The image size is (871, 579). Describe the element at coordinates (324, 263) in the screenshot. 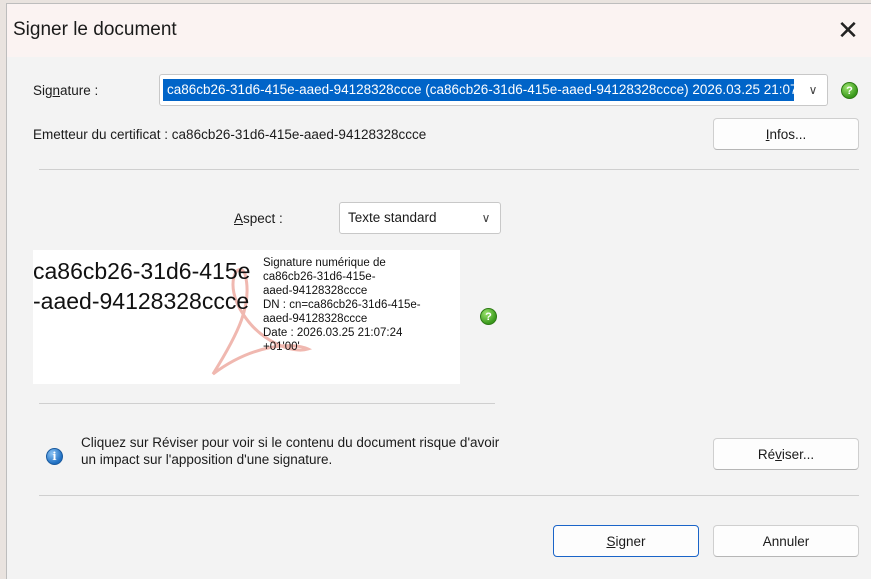

I see `preview-detail-line: Signature numérique de` at that location.